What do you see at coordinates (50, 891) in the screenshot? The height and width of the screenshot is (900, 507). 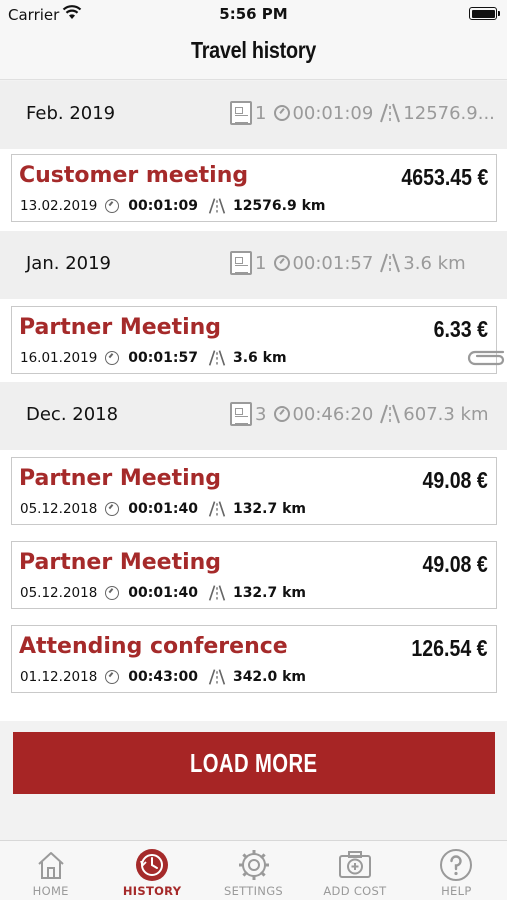 I see `tab-label: HOME` at bounding box center [50, 891].